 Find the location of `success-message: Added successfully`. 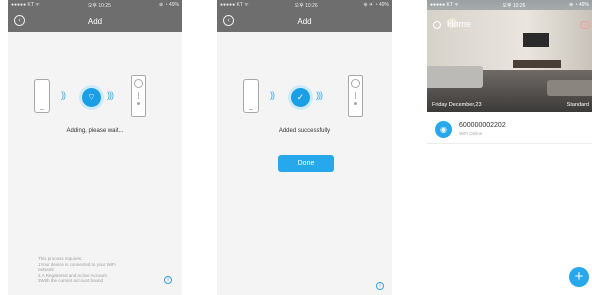

success-message: Added successfully is located at coordinates (304, 131).